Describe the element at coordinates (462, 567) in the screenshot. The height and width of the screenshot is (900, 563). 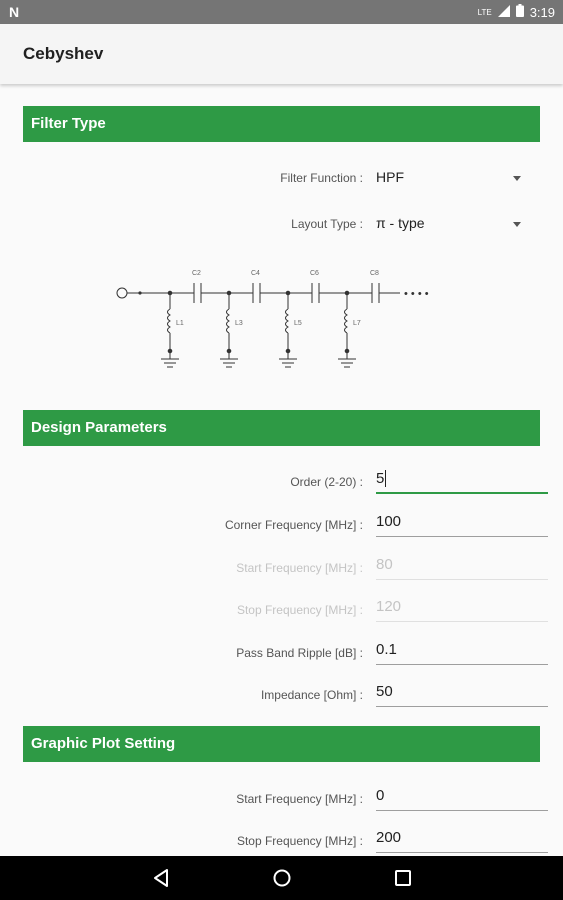
I see `start-frequency-input: 80` at that location.